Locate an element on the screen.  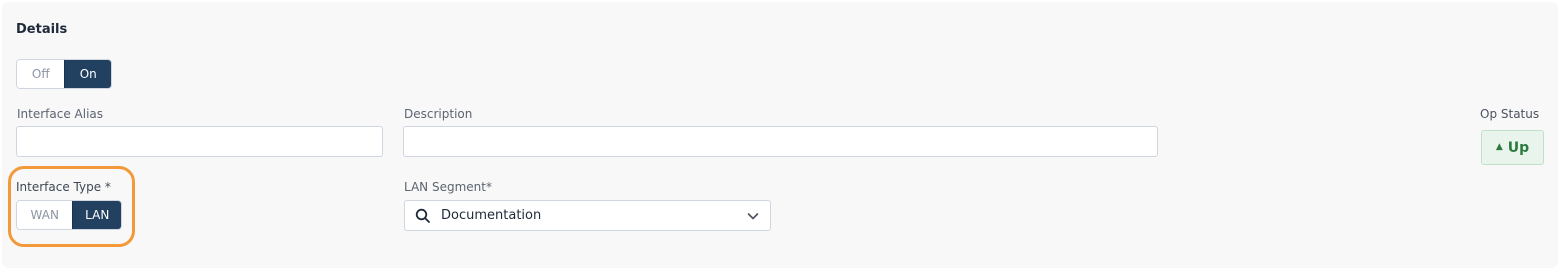
description-label: Description is located at coordinates (438, 114).